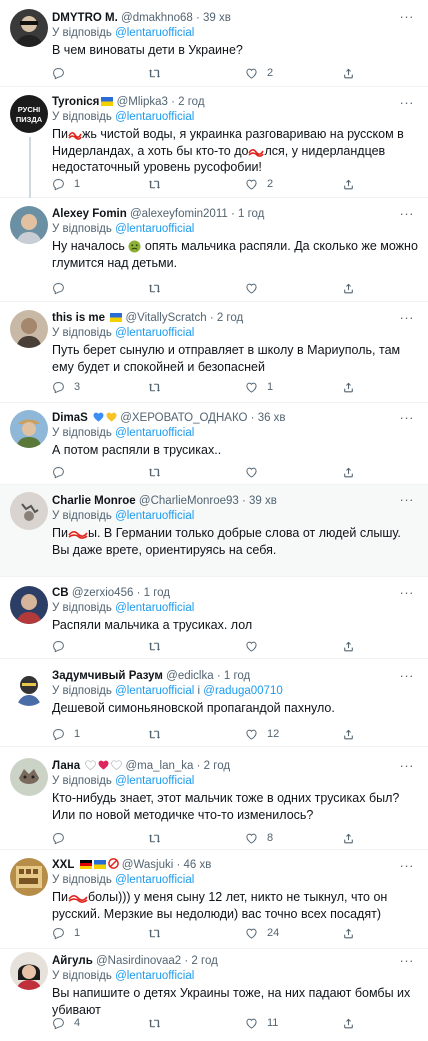  I want to click on reply-button: 4, so click(66, 1023).